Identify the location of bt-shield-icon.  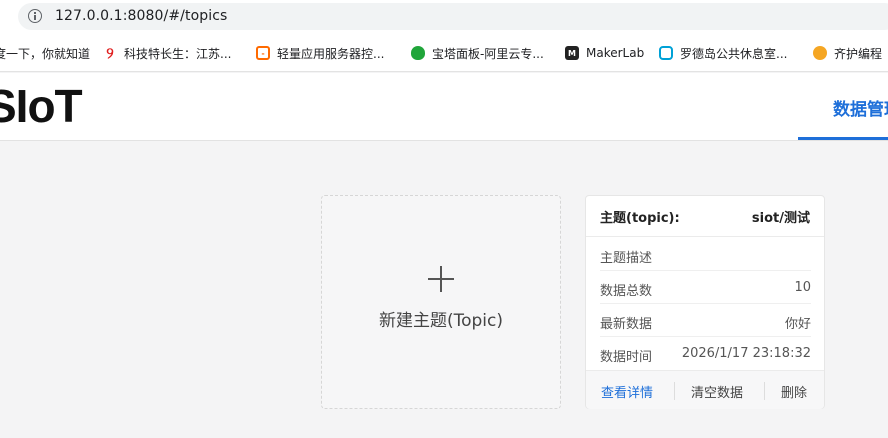
(418, 53).